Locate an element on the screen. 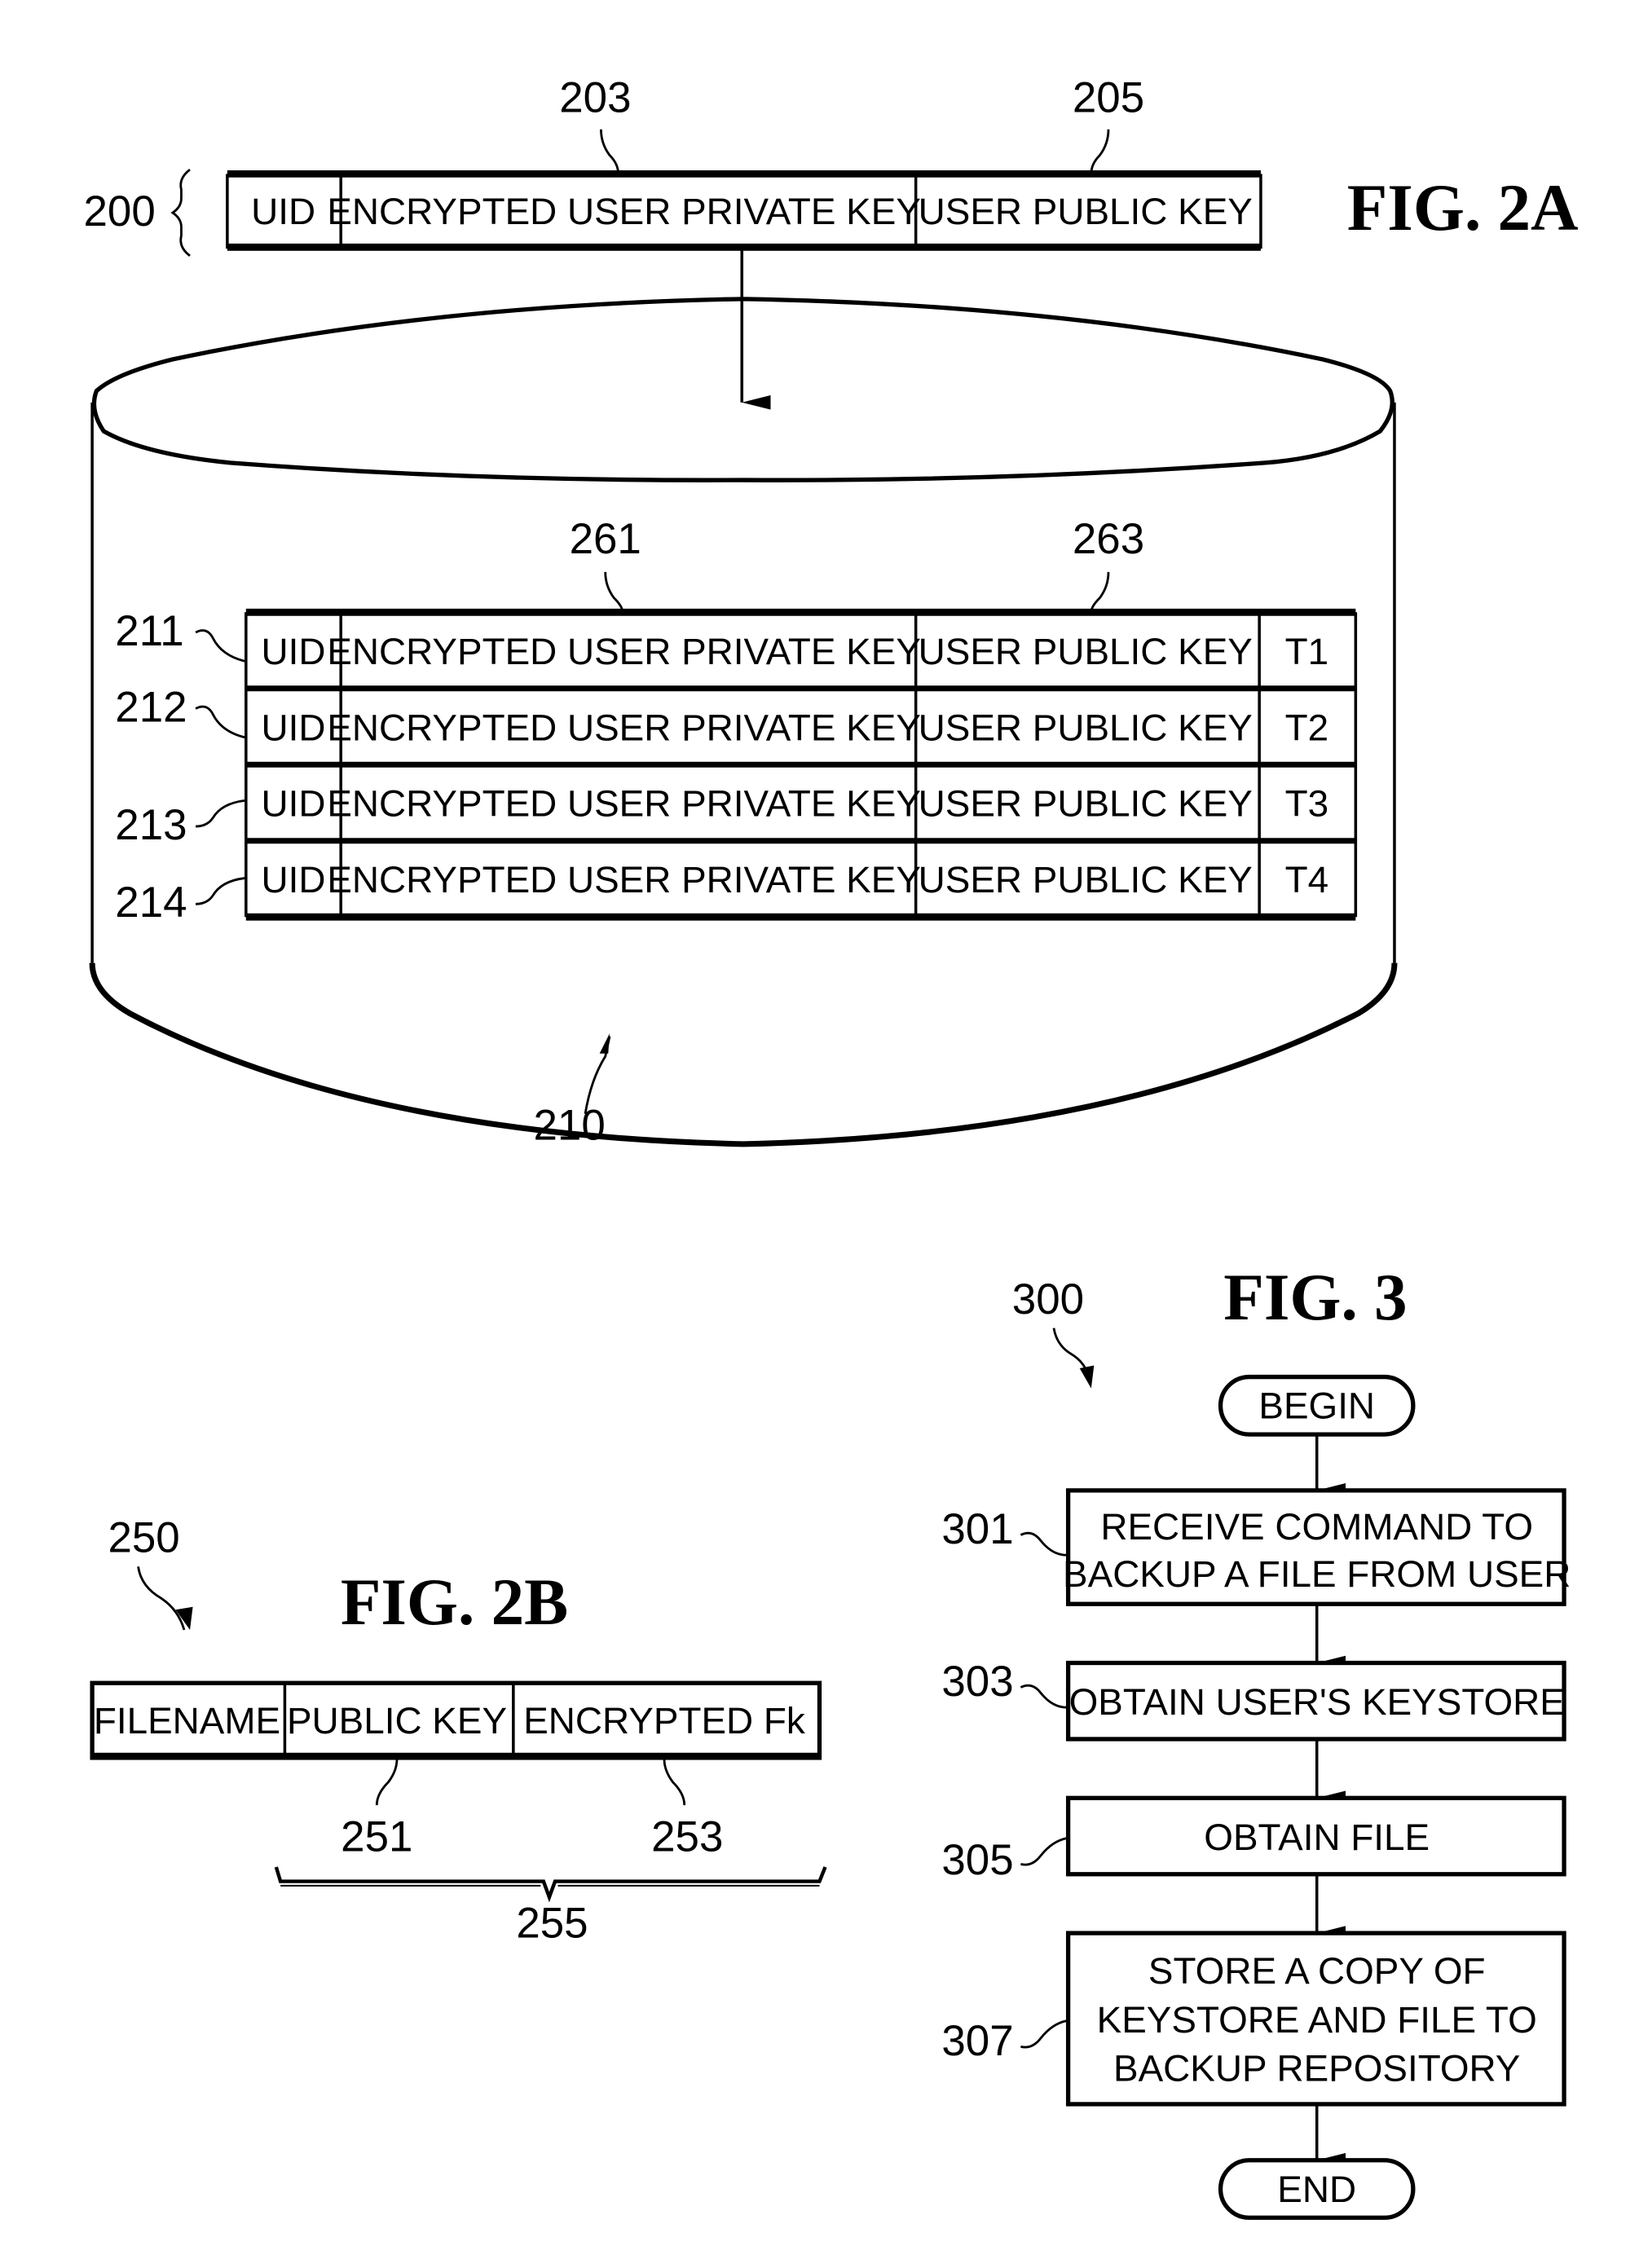 Image resolution: width=1639 pixels, height=2268 pixels. ref-210: 210 is located at coordinates (570, 1126).